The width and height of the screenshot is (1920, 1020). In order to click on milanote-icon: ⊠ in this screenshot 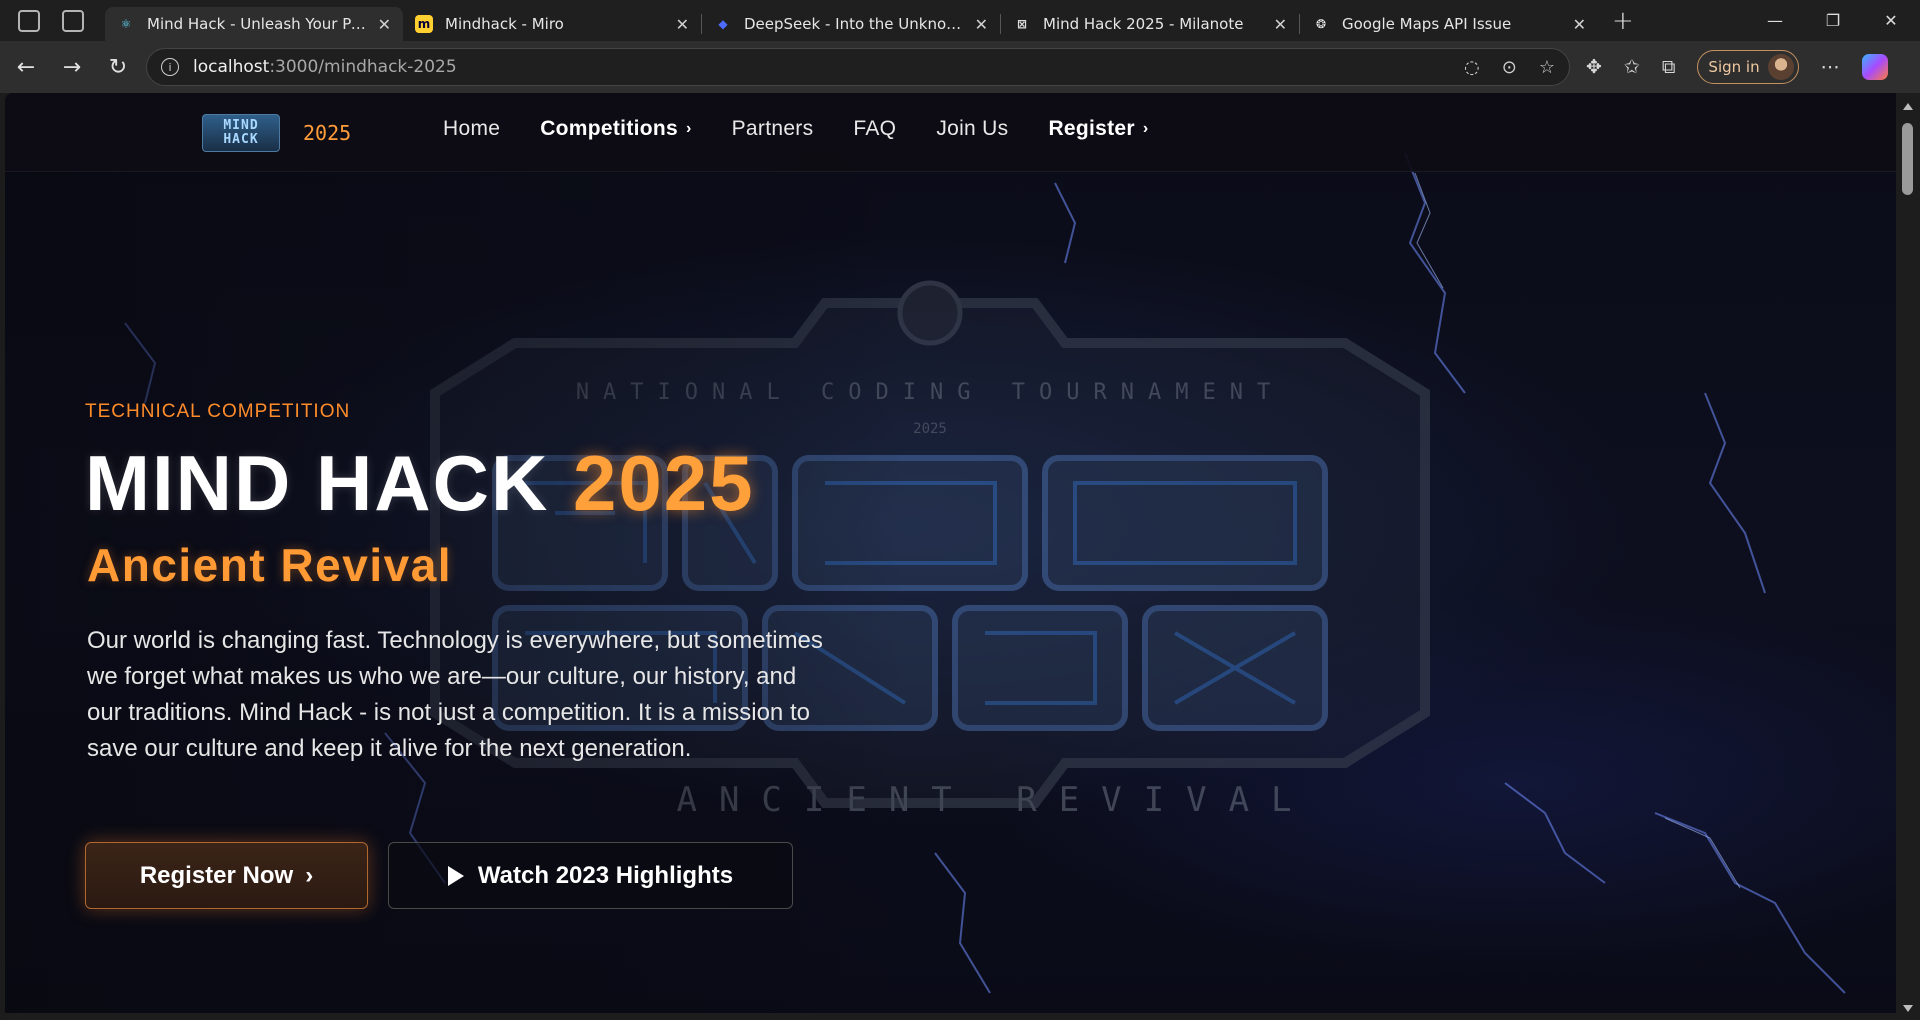, I will do `click(1022, 24)`.